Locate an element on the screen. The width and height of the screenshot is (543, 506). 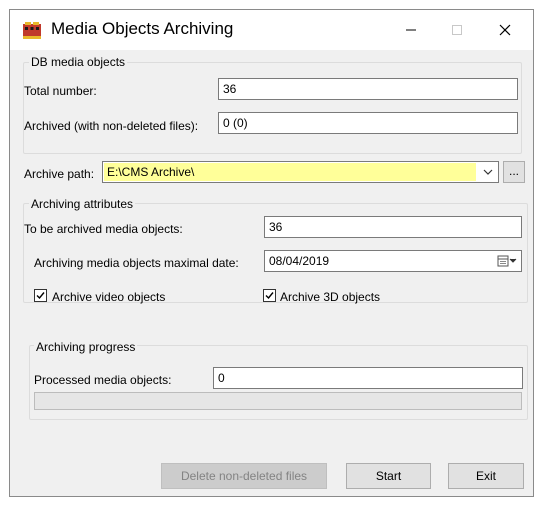
calendar-icon is located at coordinates (507, 262).